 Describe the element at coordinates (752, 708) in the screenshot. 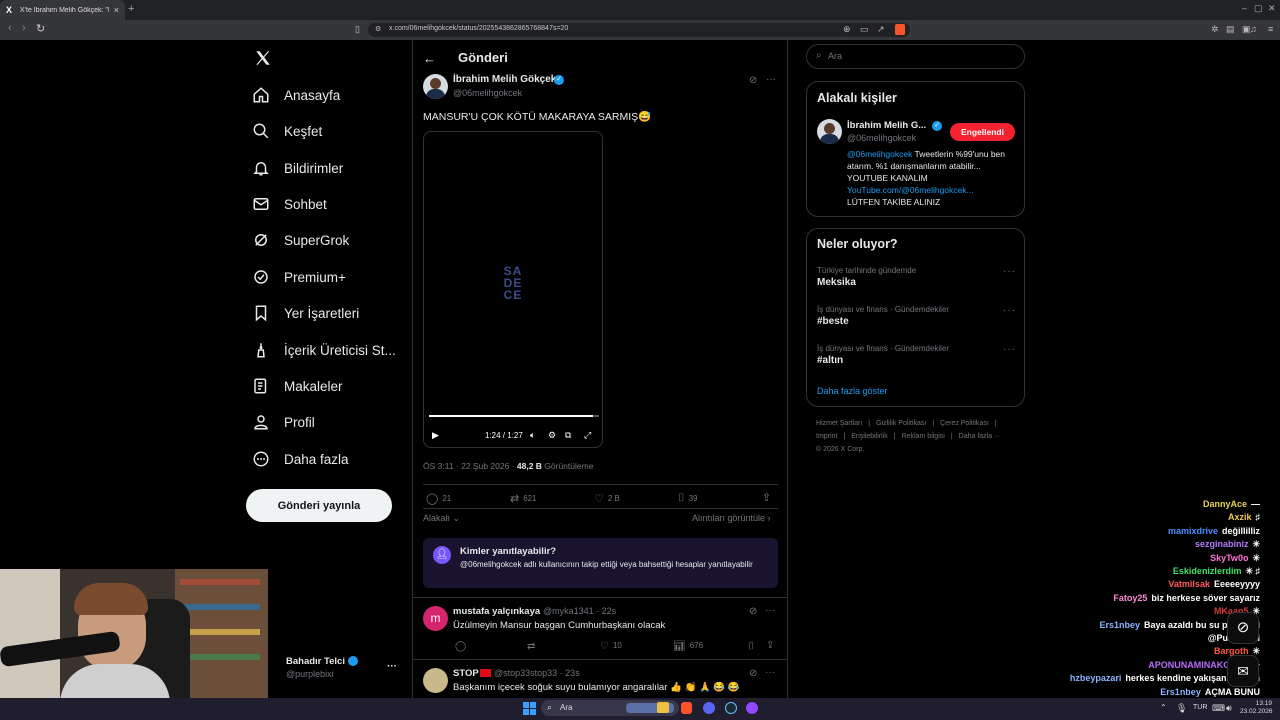

I see `obs-icon` at that location.